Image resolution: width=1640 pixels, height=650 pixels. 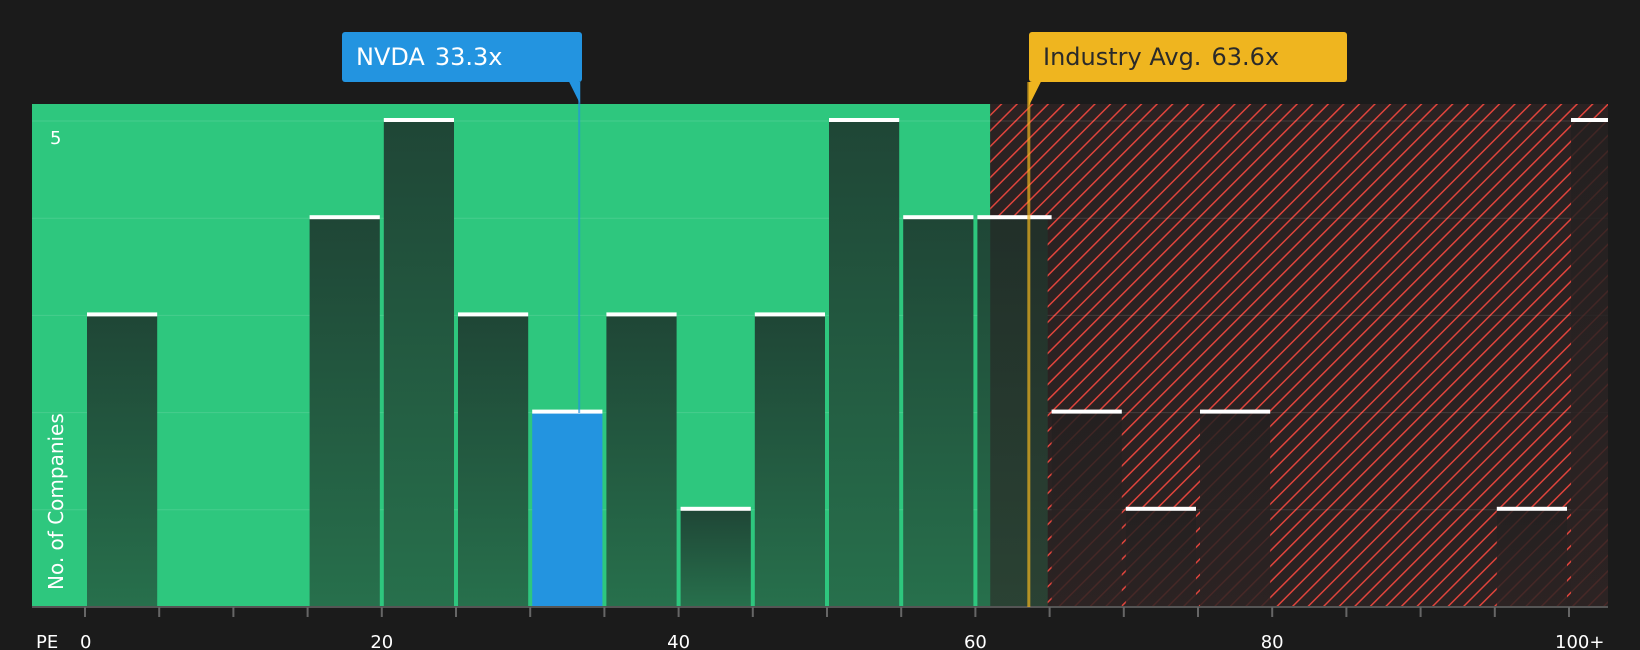 I want to click on industry-callout-pointer, so click(x=1034, y=94).